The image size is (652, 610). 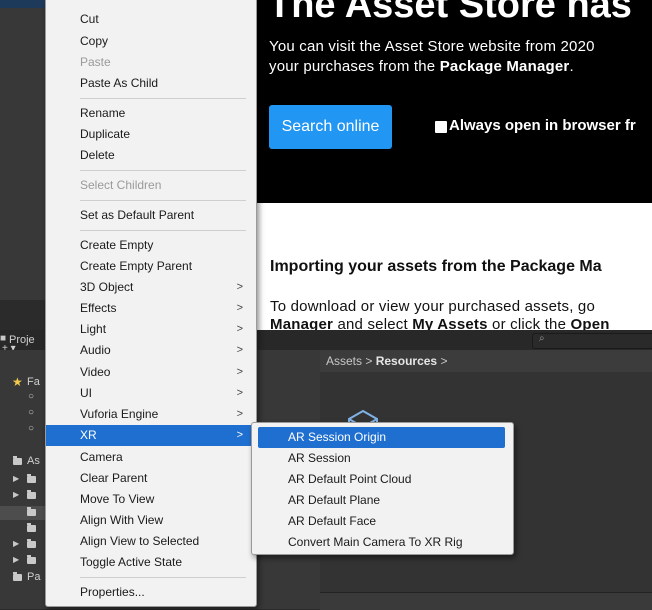 What do you see at coordinates (504, 66) in the screenshot?
I see `package-manager-link: Package Manager` at bounding box center [504, 66].